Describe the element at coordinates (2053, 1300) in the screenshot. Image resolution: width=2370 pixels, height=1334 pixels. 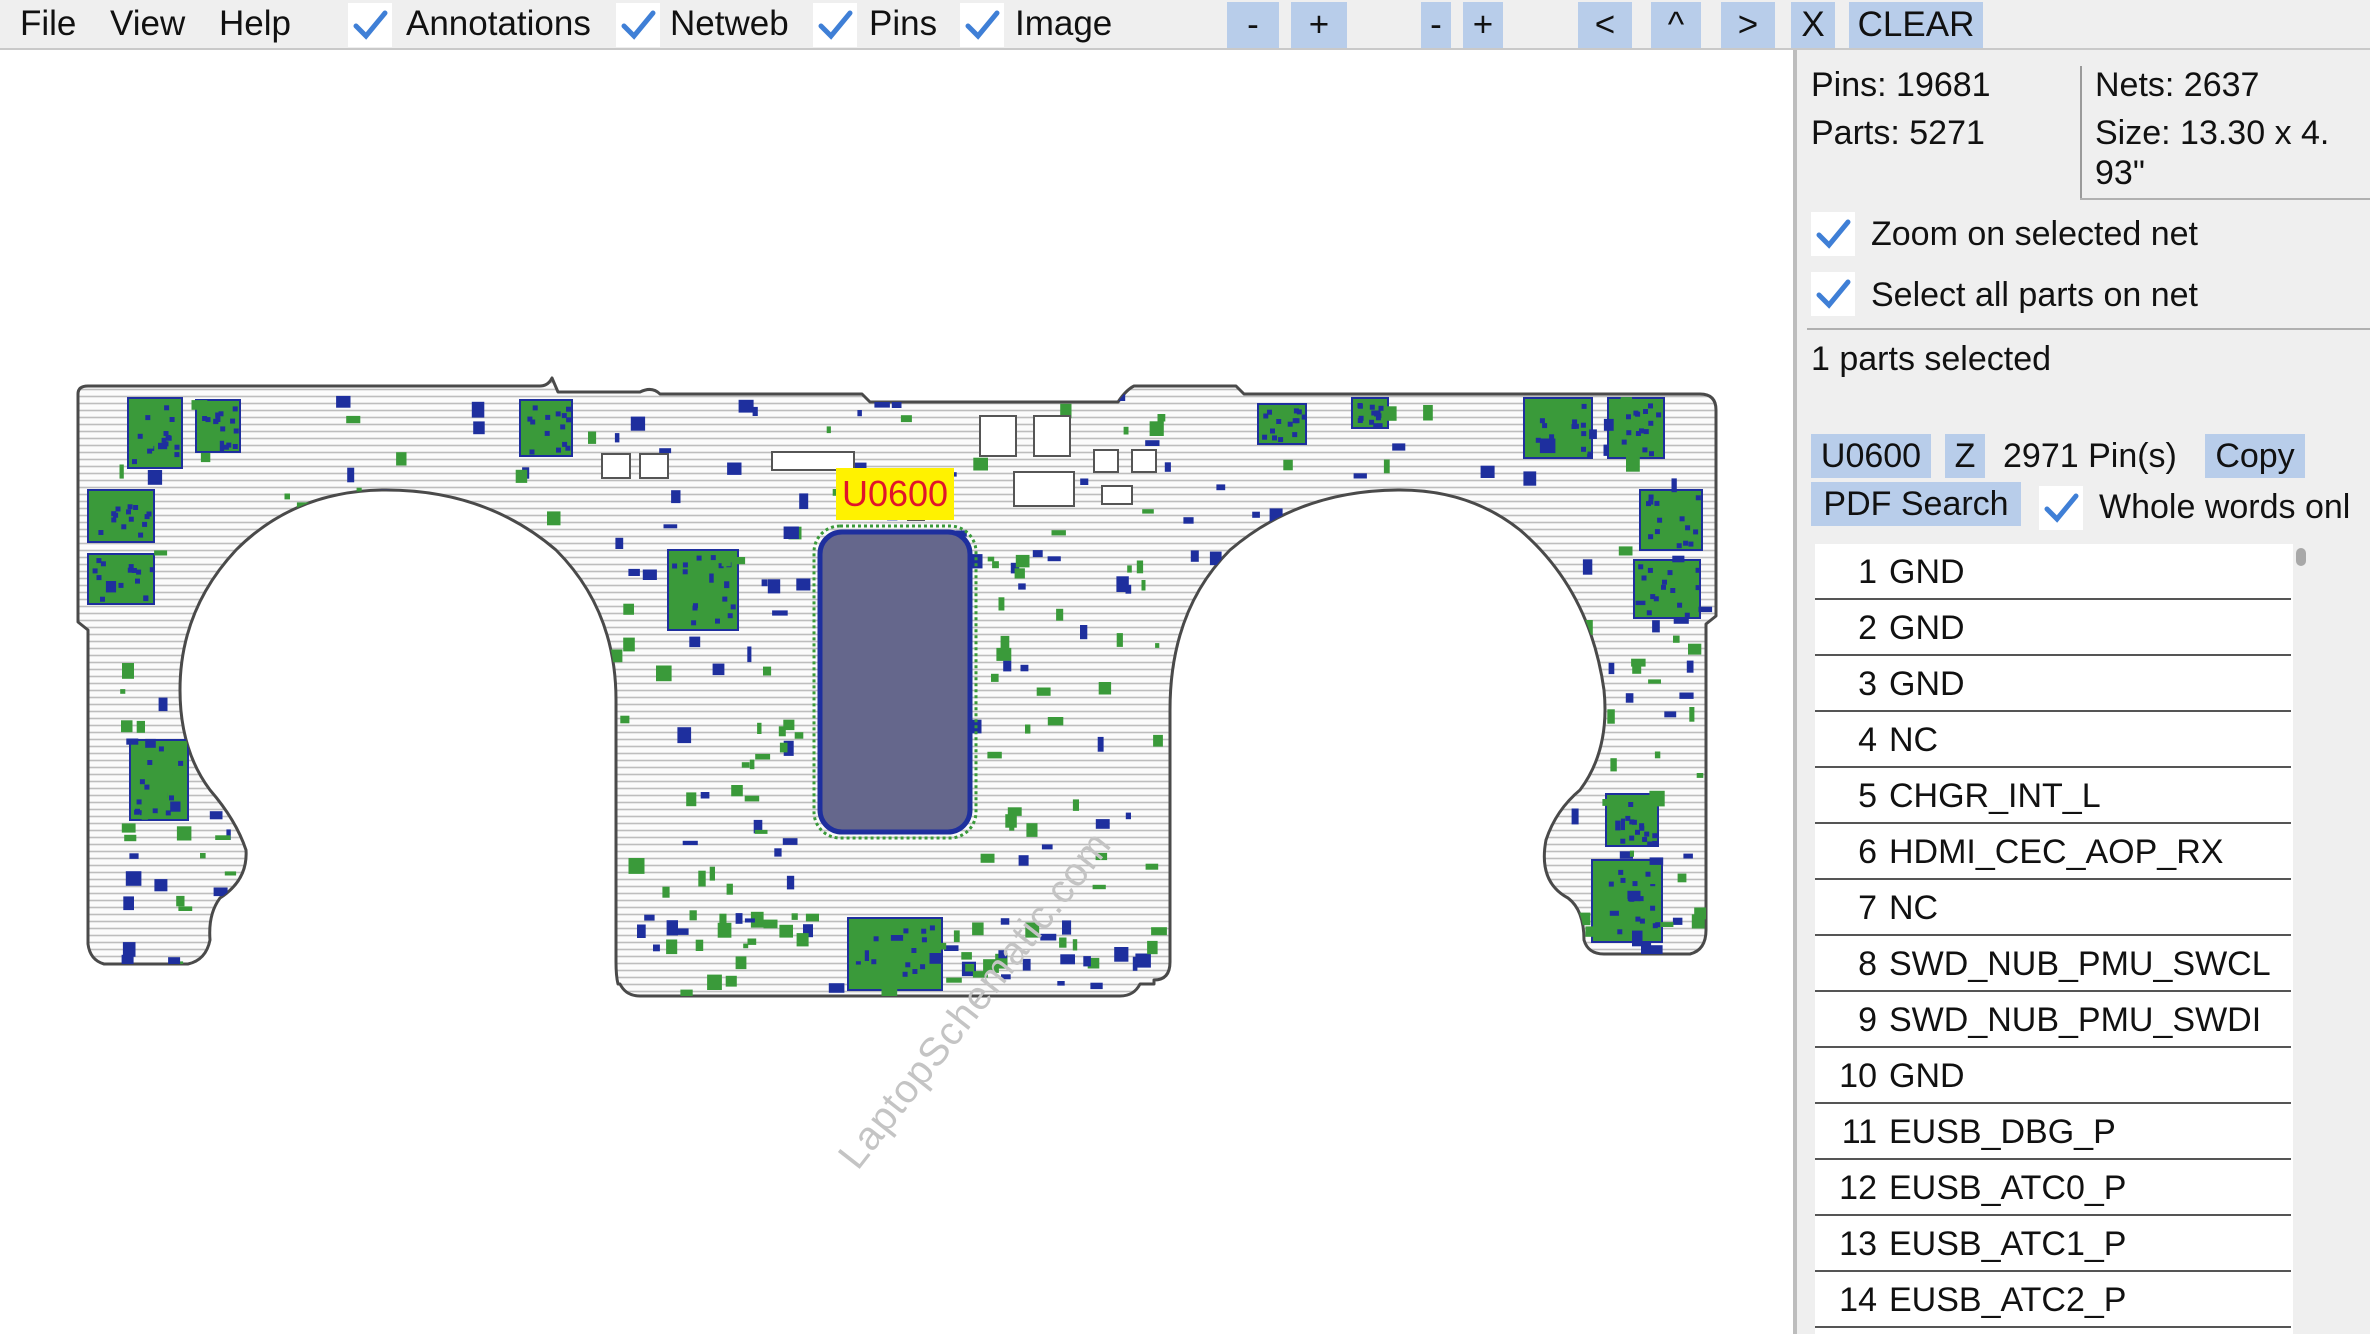
I see `pin-row: 14 EUSB_ATC2_P` at that location.